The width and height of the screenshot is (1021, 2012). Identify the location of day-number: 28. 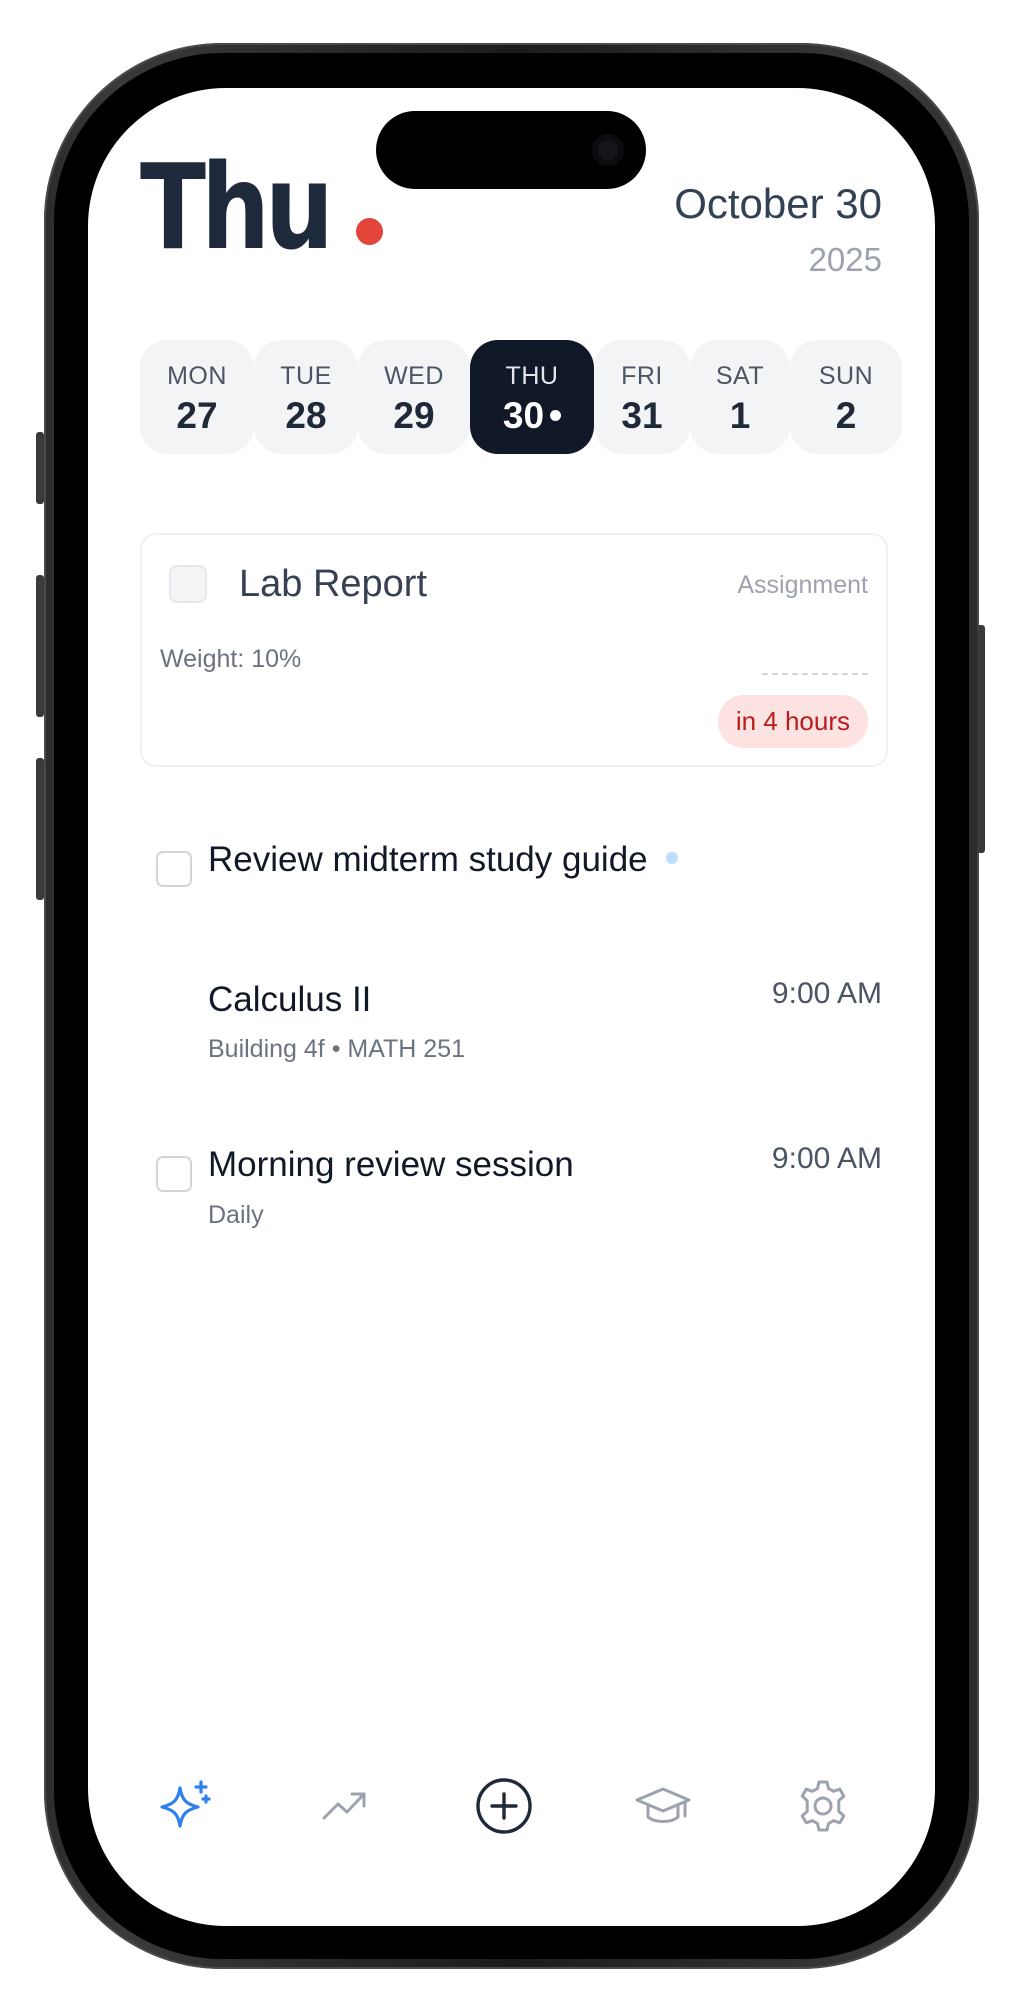
(306, 415).